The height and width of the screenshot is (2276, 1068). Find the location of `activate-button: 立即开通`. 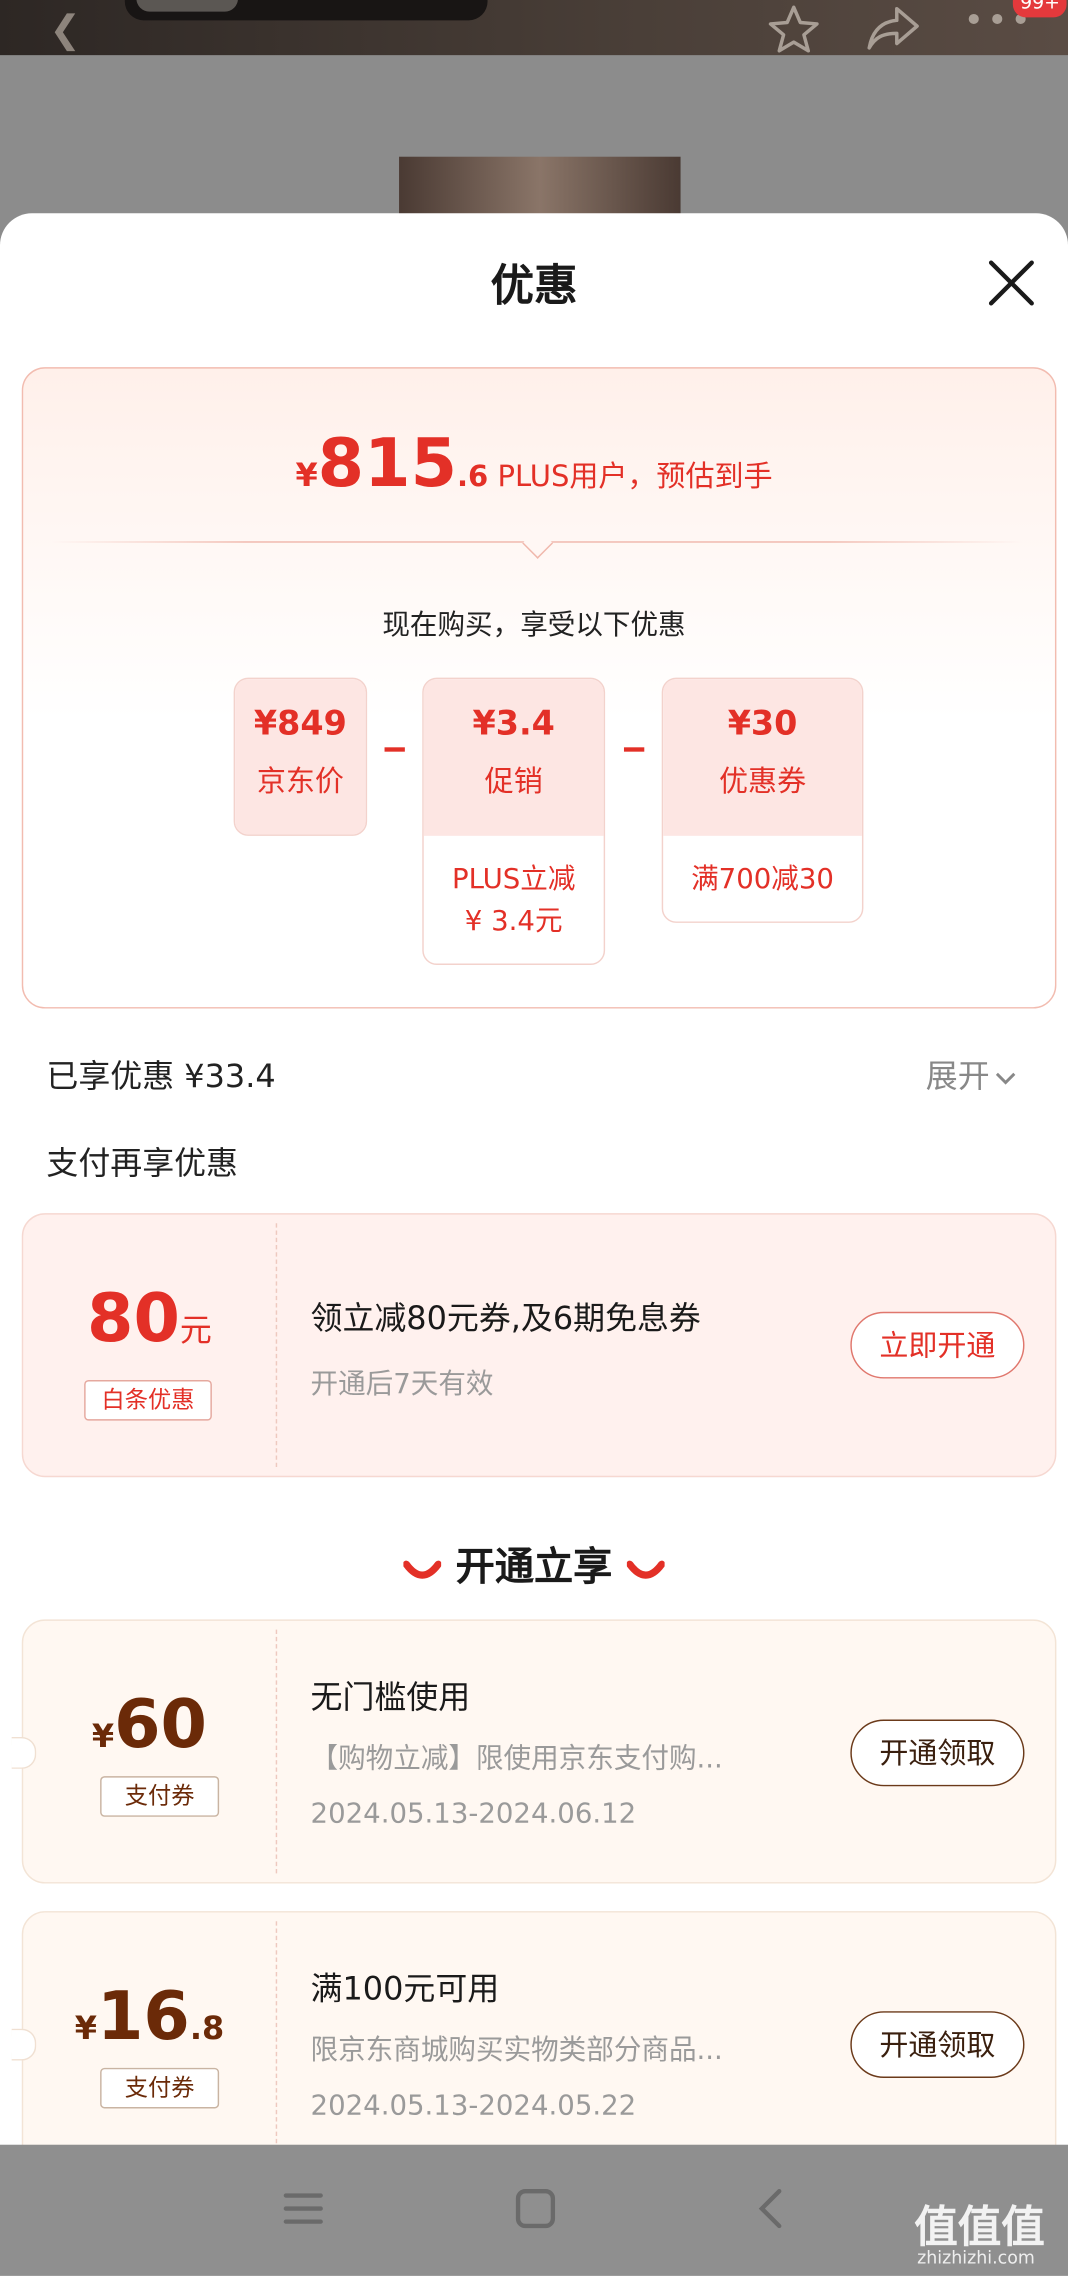

activate-button: 立即开通 is located at coordinates (937, 1345).